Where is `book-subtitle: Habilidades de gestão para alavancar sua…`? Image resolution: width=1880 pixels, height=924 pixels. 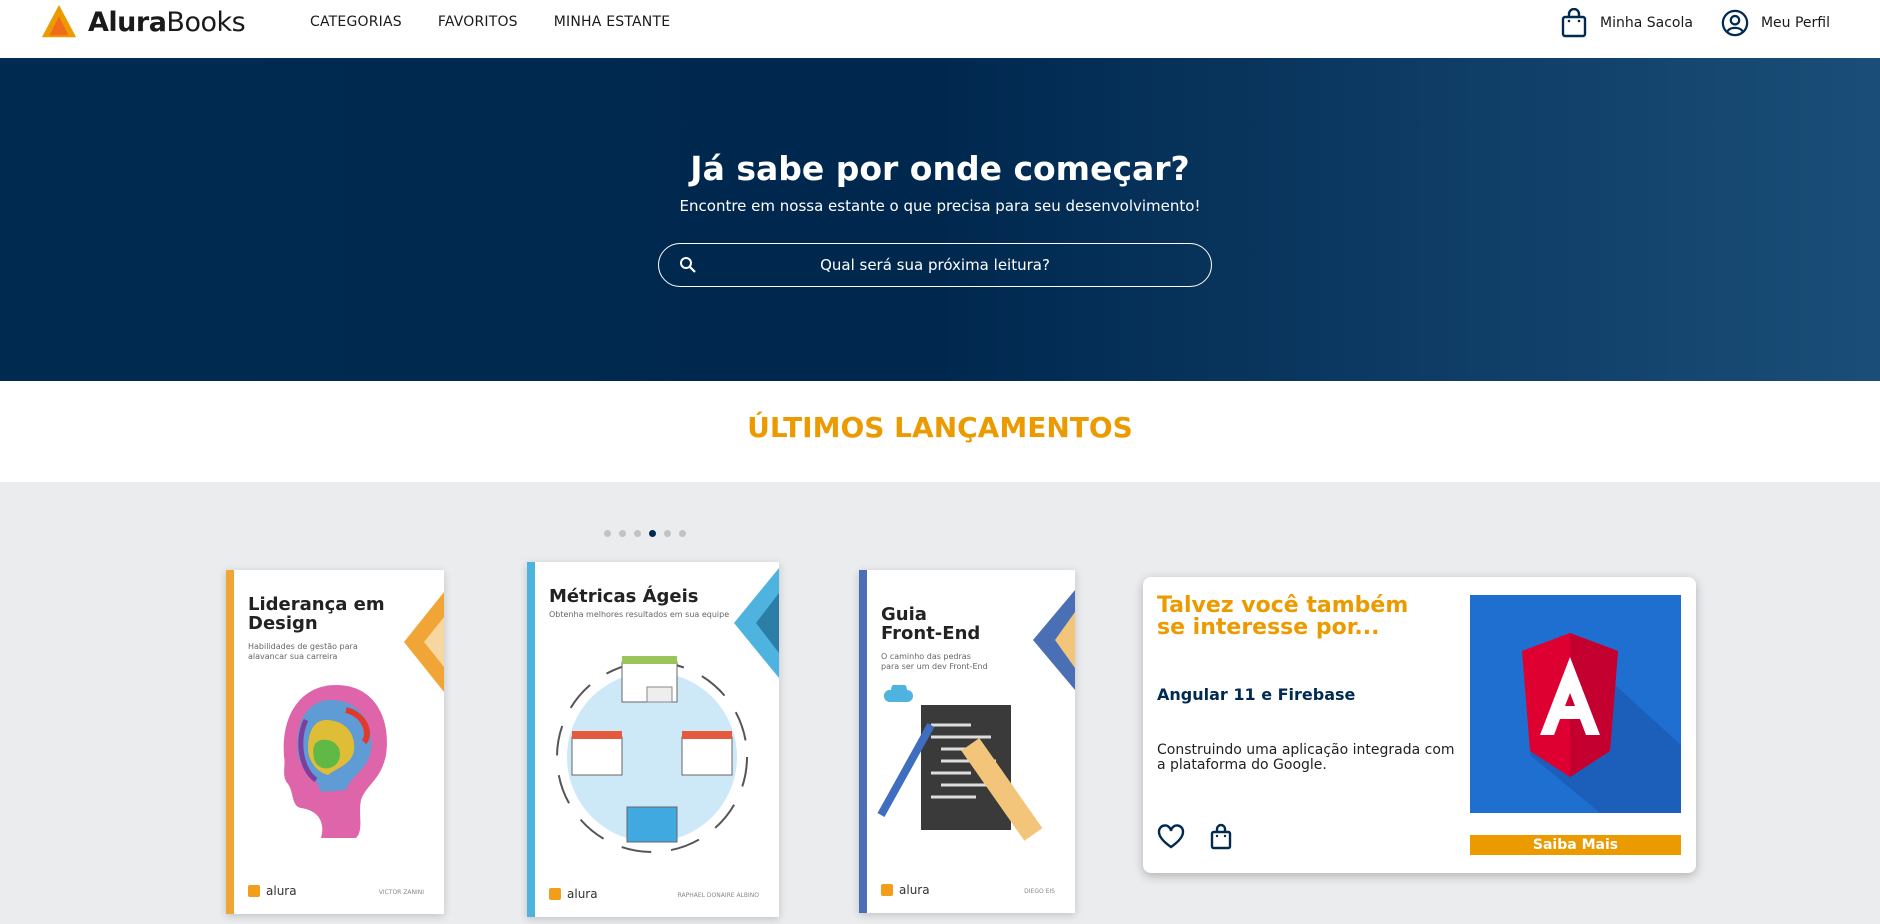 book-subtitle: Habilidades de gestão para alavancar sua… is located at coordinates (303, 652).